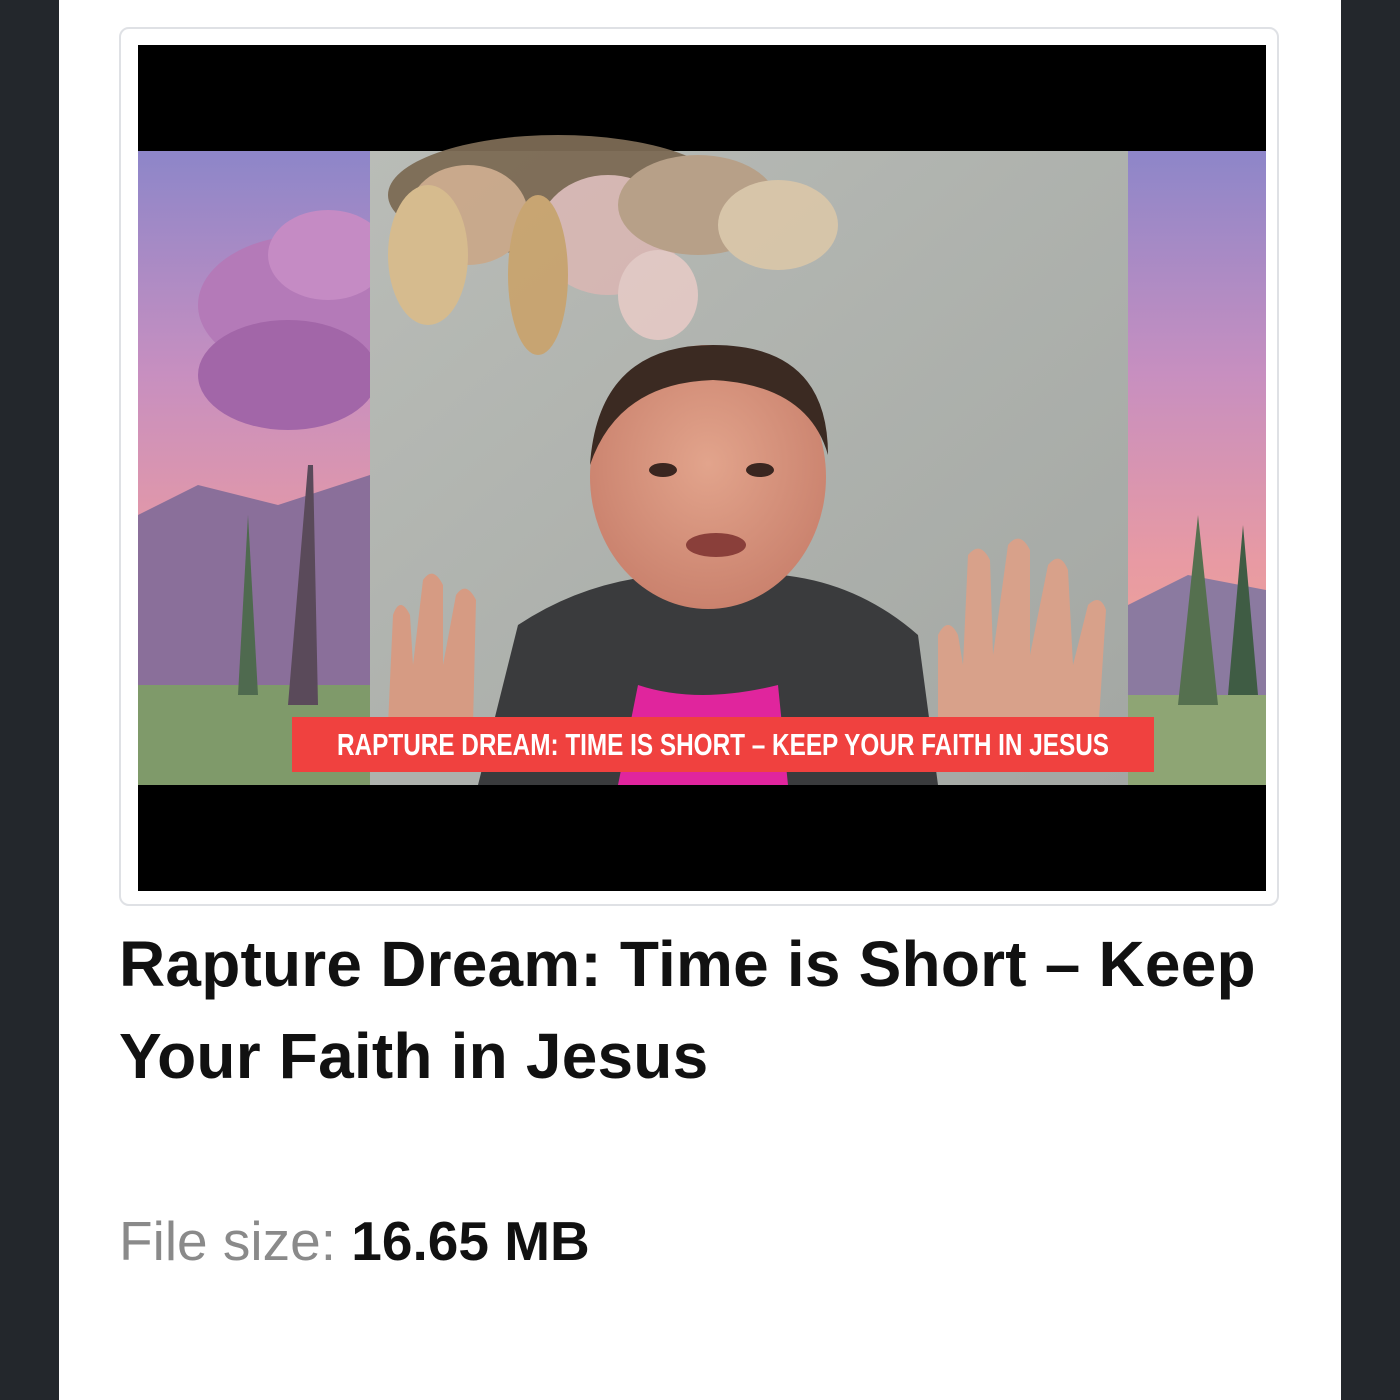 Image resolution: width=1400 pixels, height=1400 pixels. I want to click on file-size-row: File size: 16.65 MB, so click(354, 1241).